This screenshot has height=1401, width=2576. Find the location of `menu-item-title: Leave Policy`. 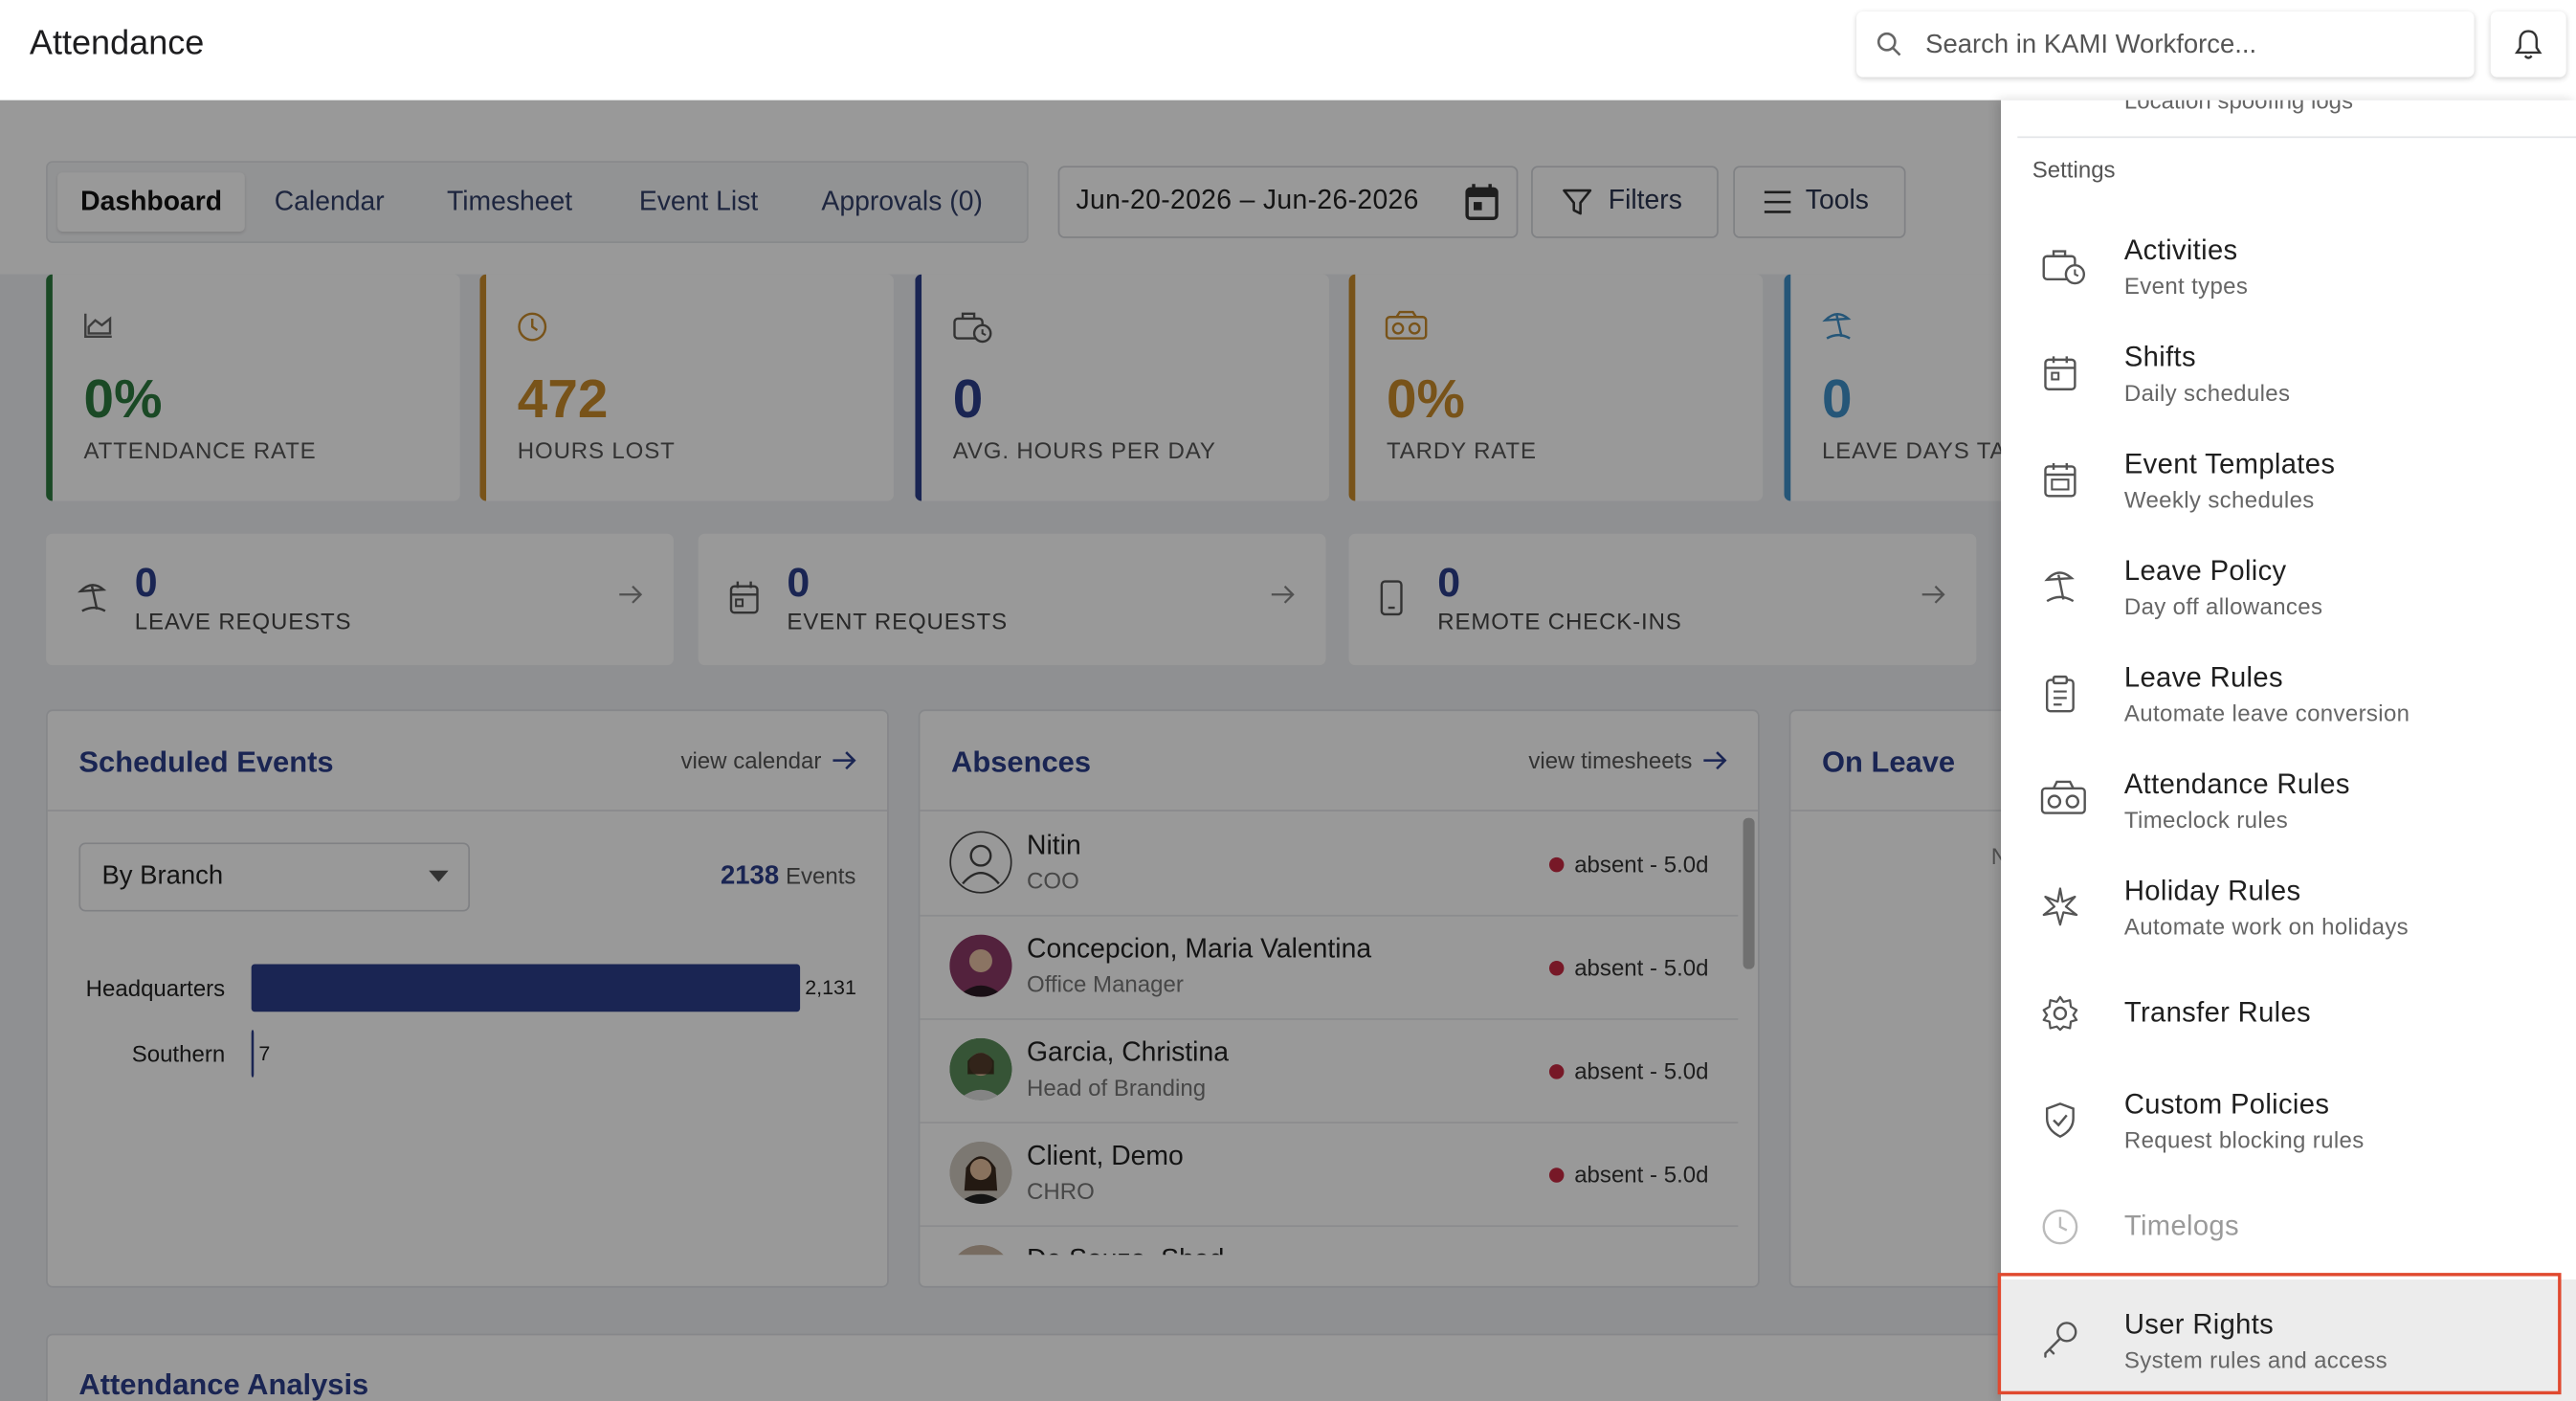

menu-item-title: Leave Policy is located at coordinates (2205, 571).